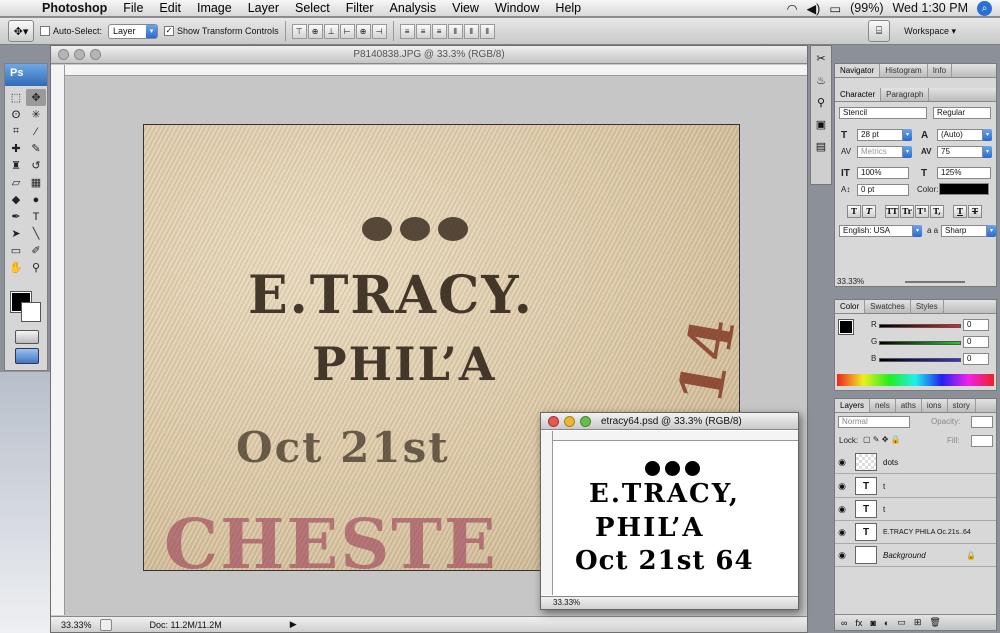  I want to click on tab-swatches: Swatches, so click(888, 306).